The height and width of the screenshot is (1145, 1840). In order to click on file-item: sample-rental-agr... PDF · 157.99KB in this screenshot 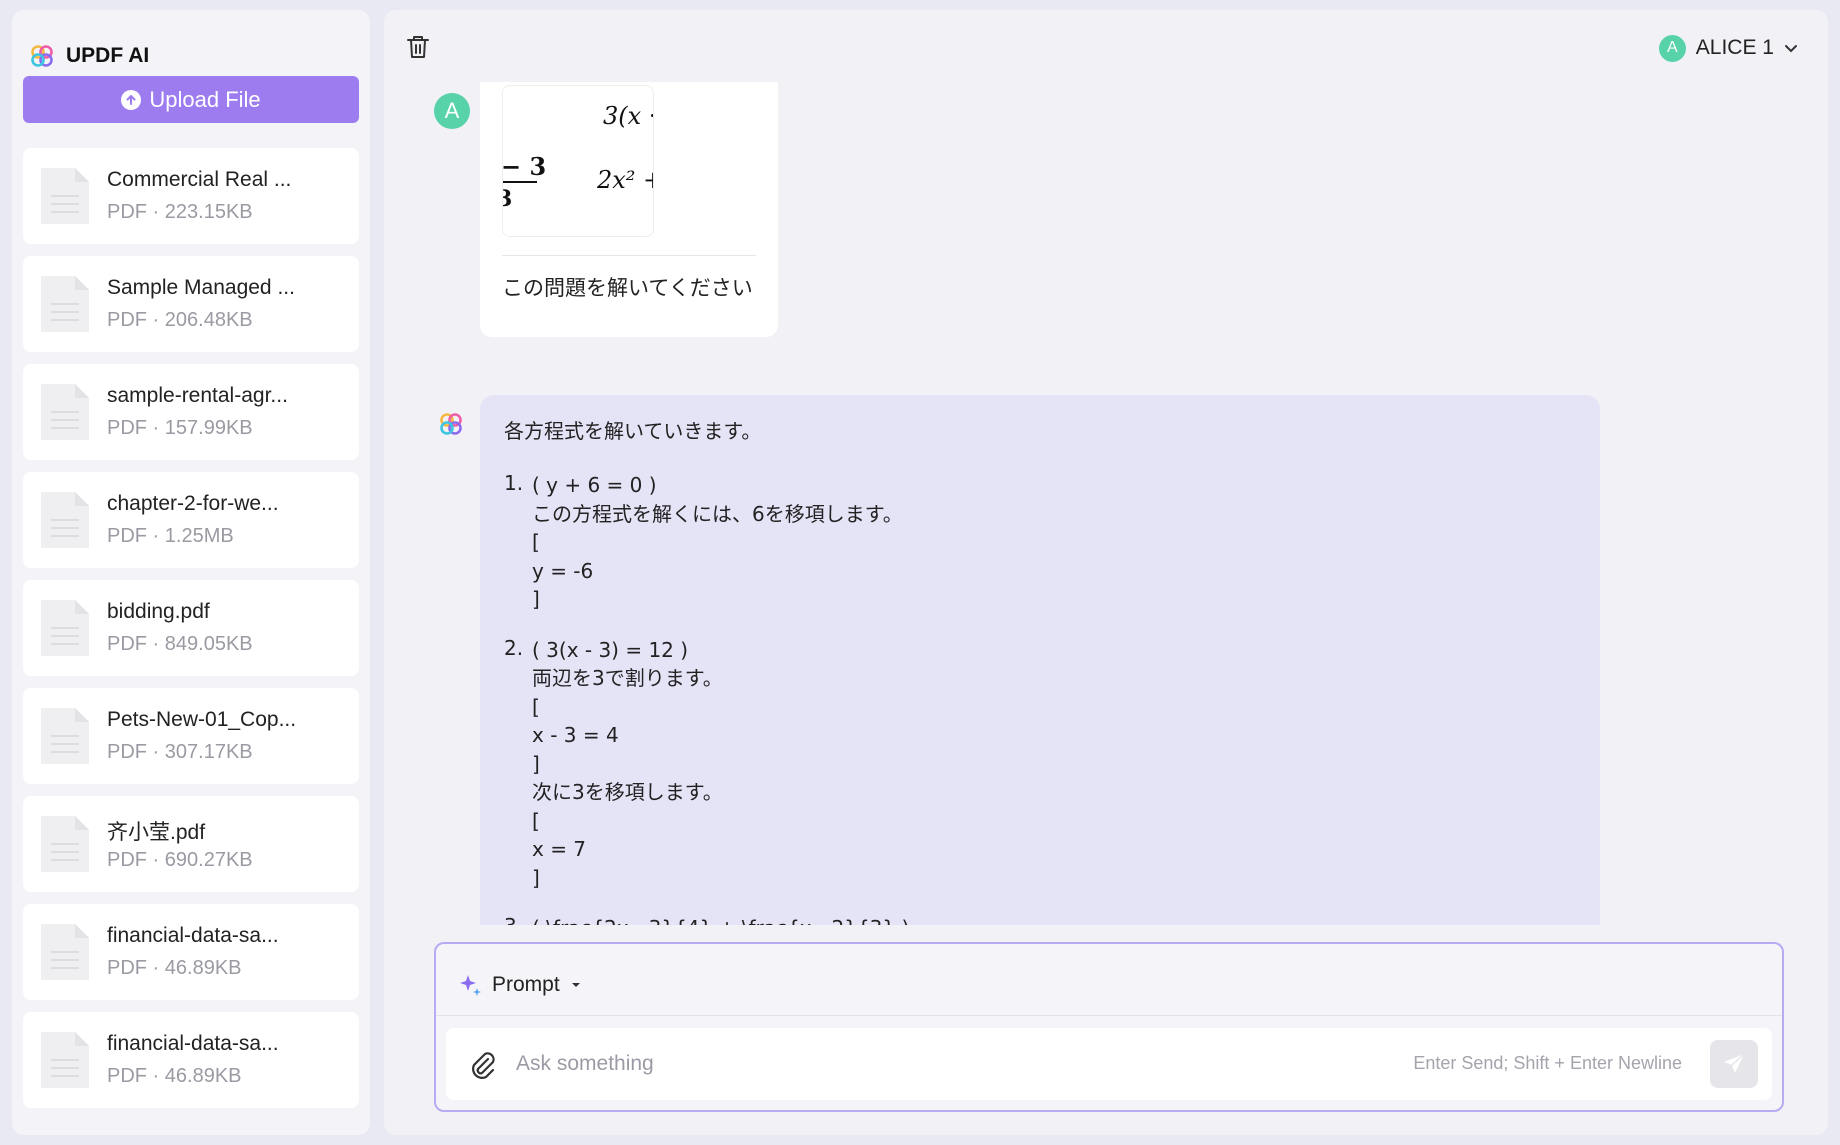, I will do `click(191, 412)`.